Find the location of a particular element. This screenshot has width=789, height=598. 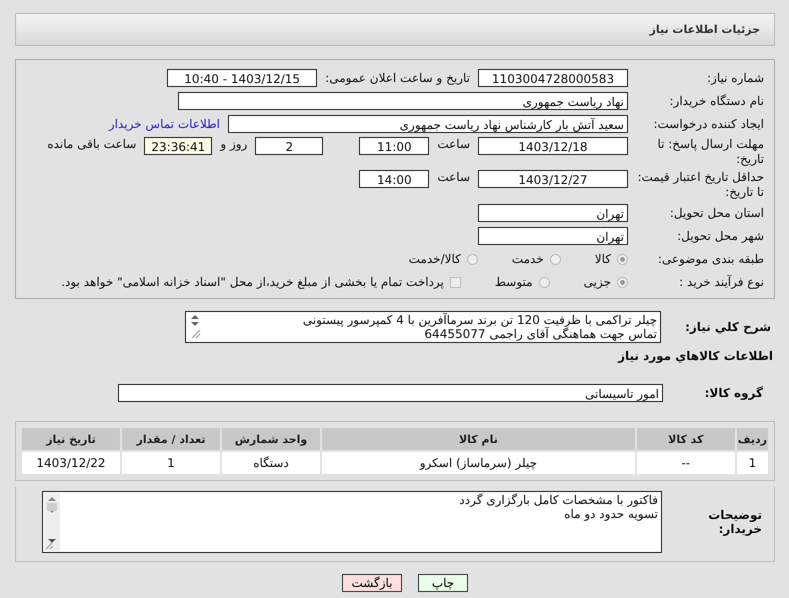

table-cell: 1403/12/22 is located at coordinates (71, 463).